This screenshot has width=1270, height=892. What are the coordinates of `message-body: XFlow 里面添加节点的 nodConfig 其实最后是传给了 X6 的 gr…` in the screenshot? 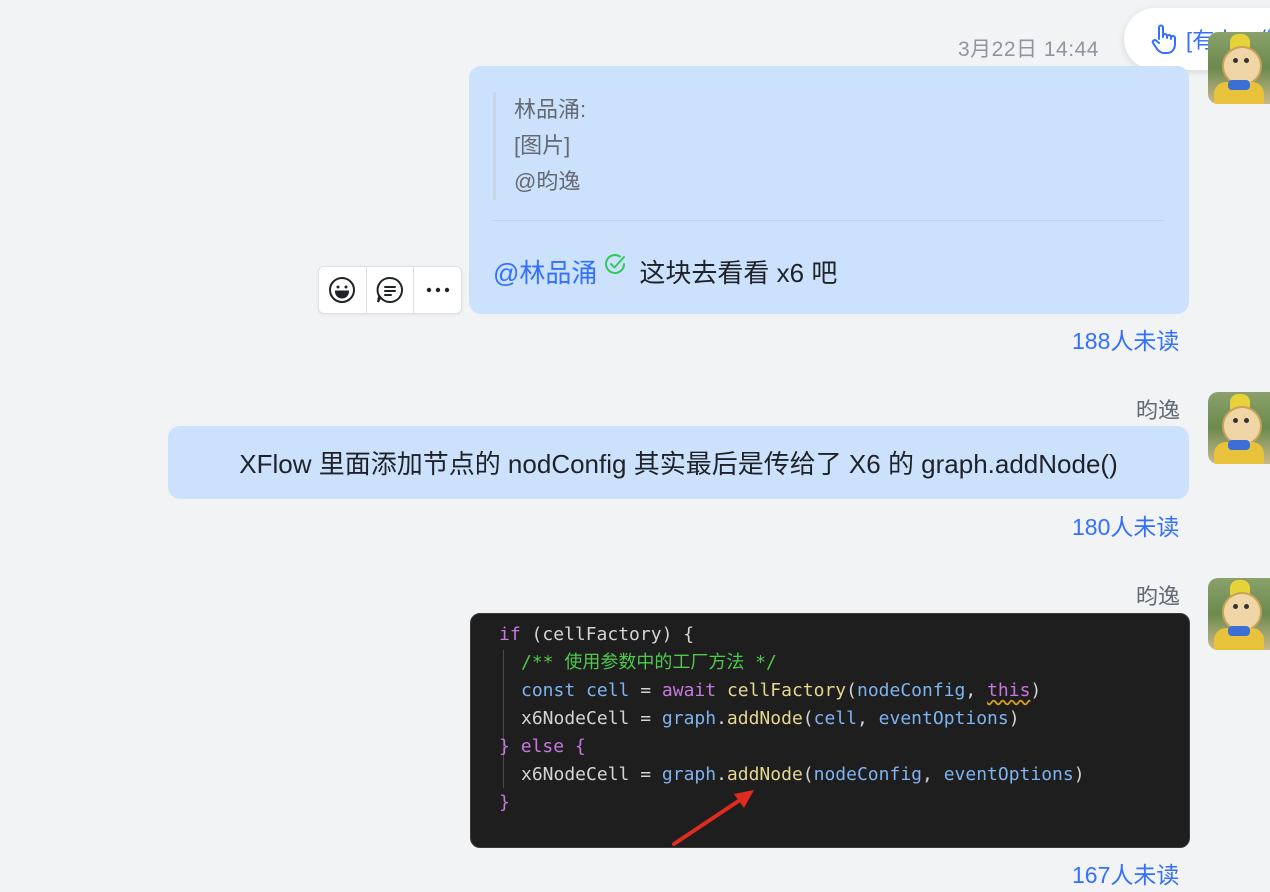 It's located at (678, 464).